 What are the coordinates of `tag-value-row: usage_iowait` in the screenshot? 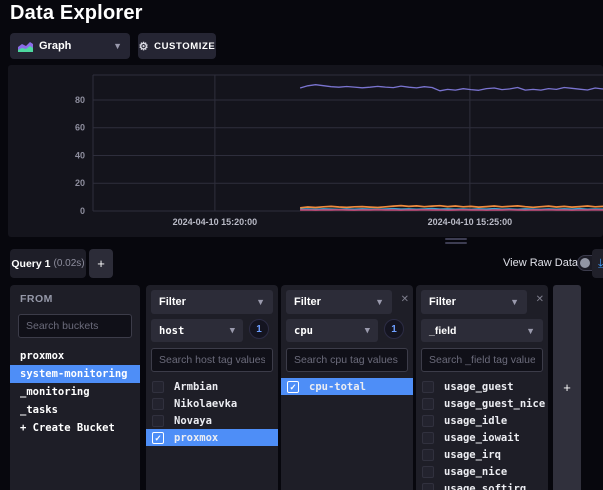 It's located at (482, 437).